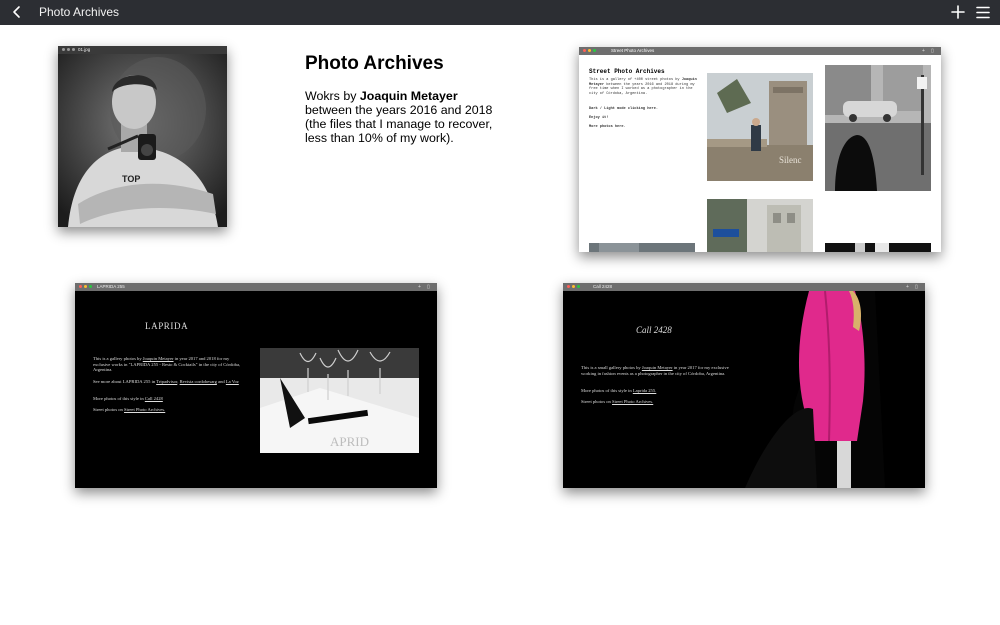  What do you see at coordinates (167, 326) in the screenshot?
I see `laprida-logo: LAPRIDA` at bounding box center [167, 326].